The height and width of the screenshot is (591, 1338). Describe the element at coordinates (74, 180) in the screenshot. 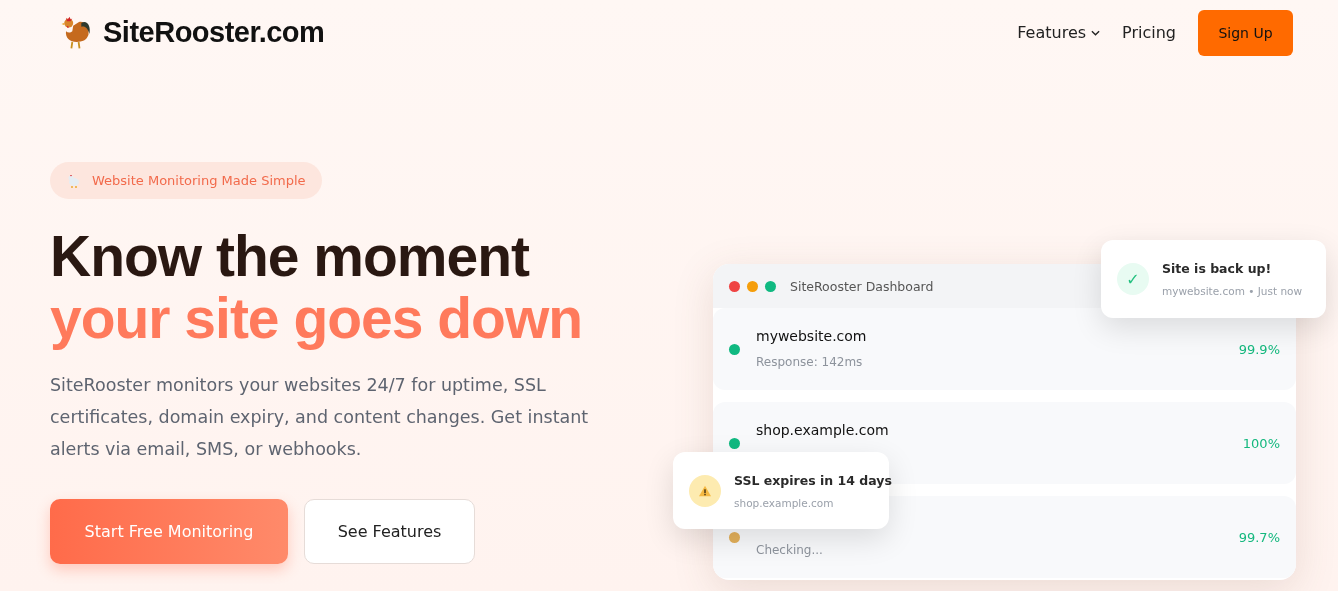

I see `chicken-icon` at that location.